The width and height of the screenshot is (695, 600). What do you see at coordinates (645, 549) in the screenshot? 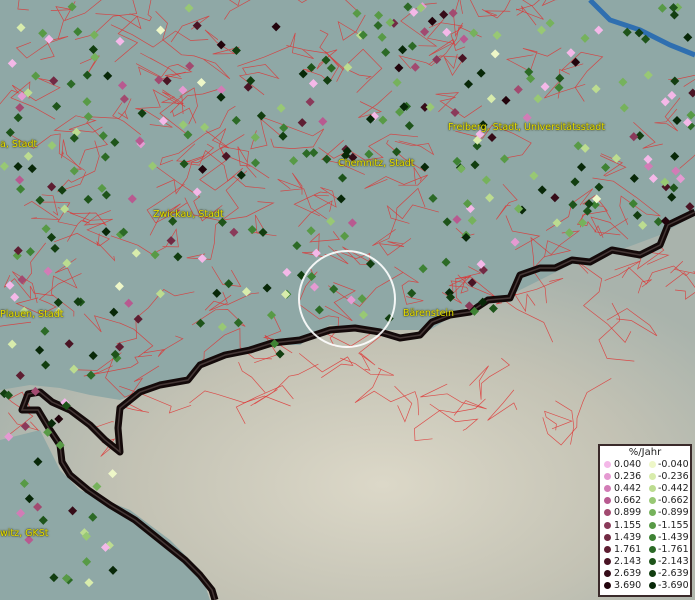
I see `legend-row: 1.761 -1.761` at bounding box center [645, 549].